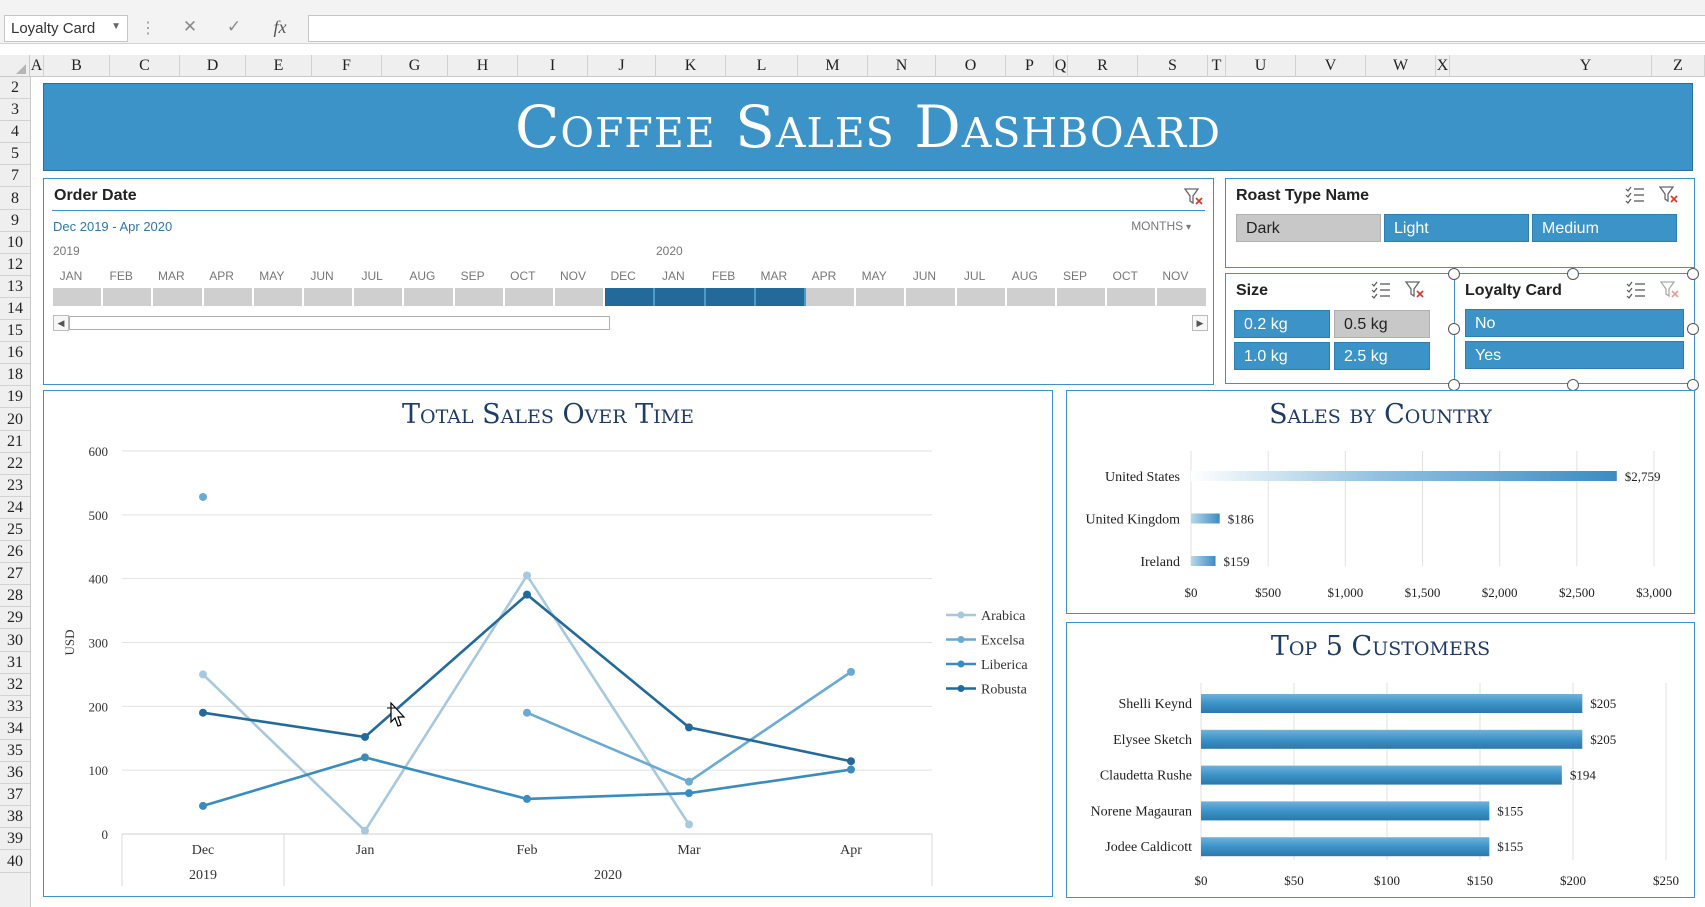 The width and height of the screenshot is (1705, 907). I want to click on row-header-30: 30, so click(15, 641).